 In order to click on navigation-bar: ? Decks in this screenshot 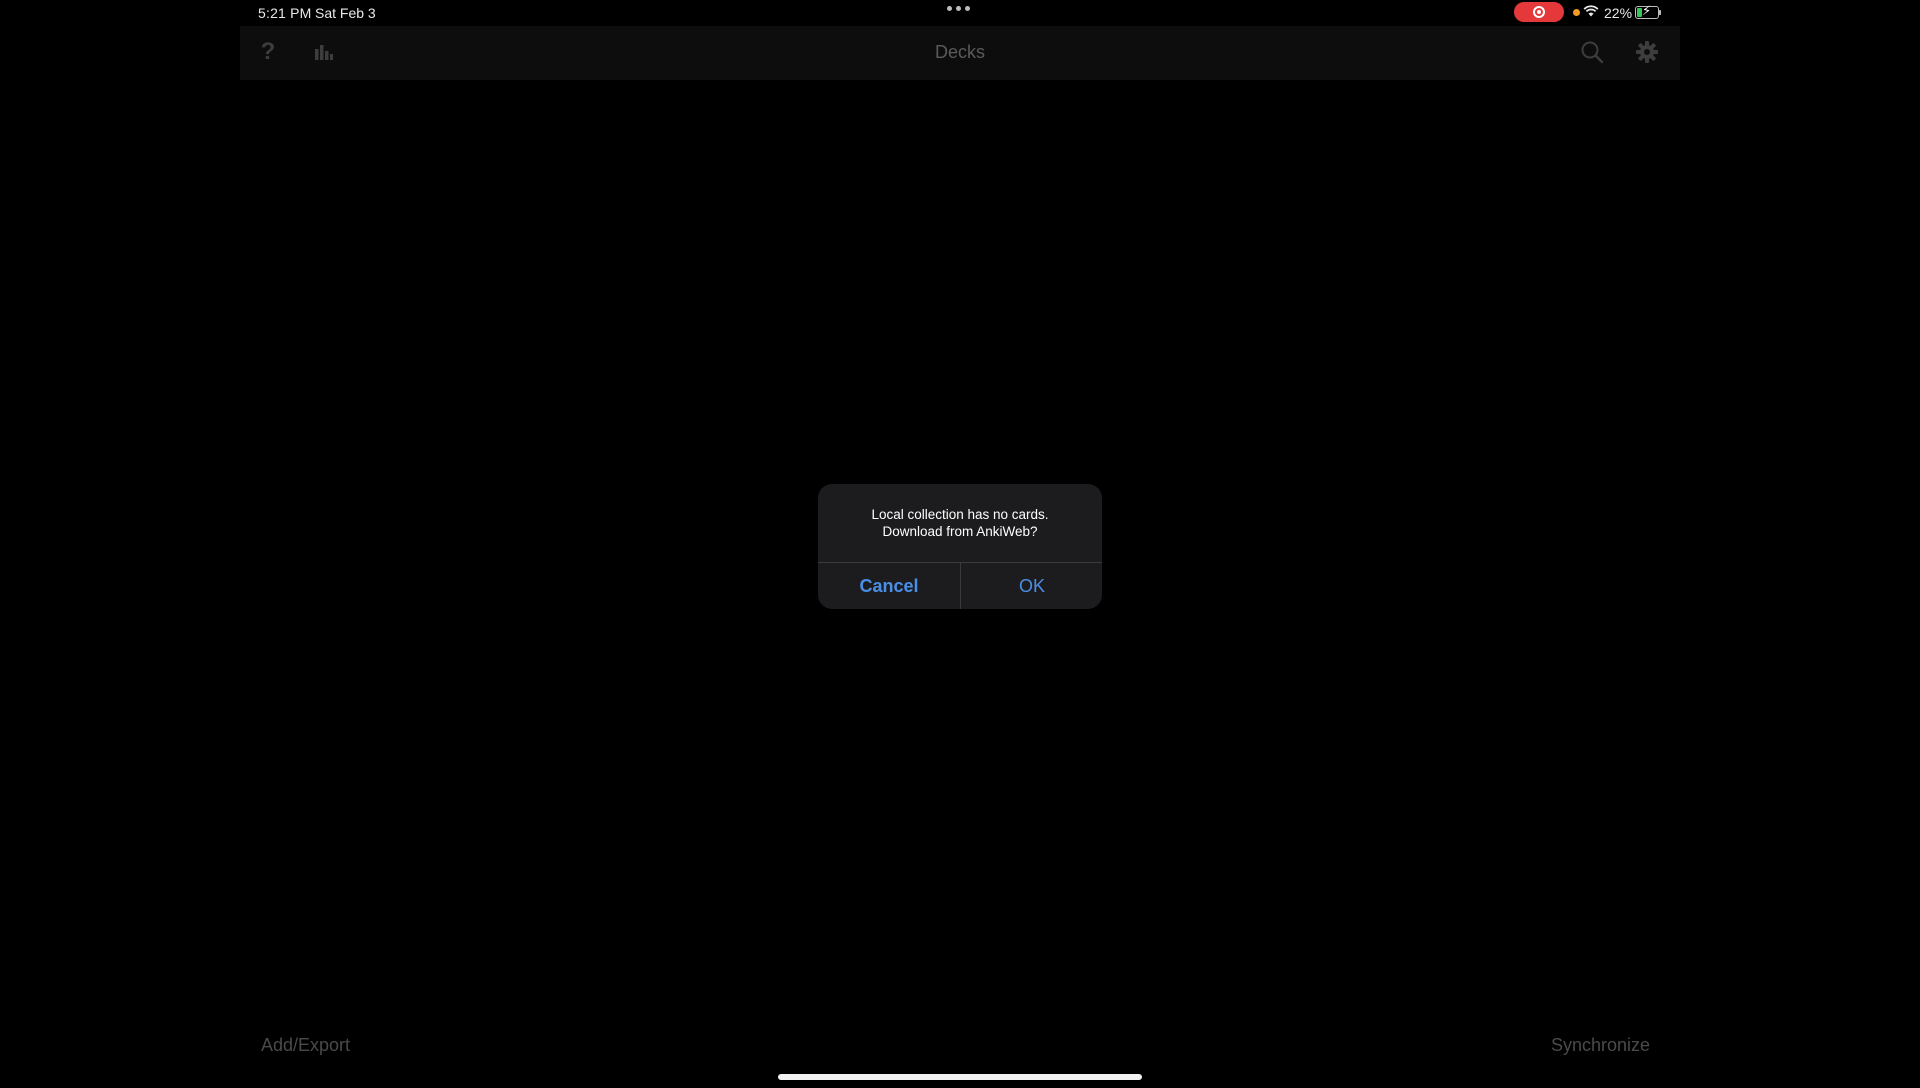, I will do `click(960, 53)`.